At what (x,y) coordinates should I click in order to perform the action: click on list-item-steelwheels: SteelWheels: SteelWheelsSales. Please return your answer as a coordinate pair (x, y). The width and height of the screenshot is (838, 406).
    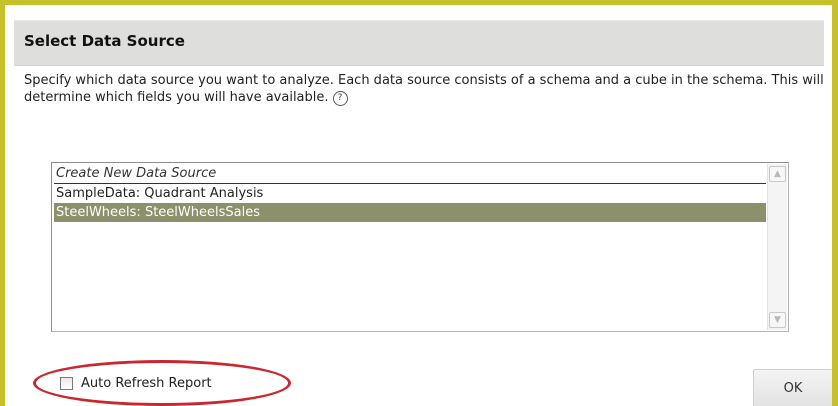
    Looking at the image, I should click on (410, 212).